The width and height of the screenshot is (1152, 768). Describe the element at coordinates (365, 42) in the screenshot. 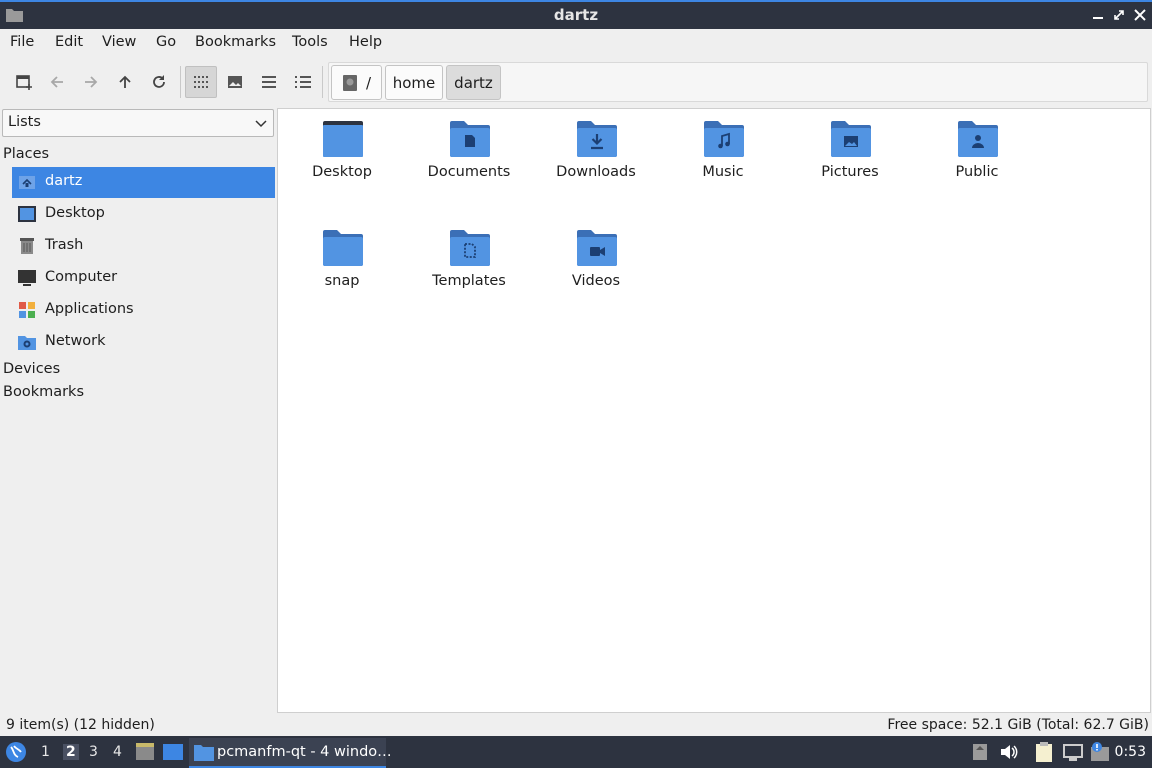

I see `menu-help: Help` at that location.